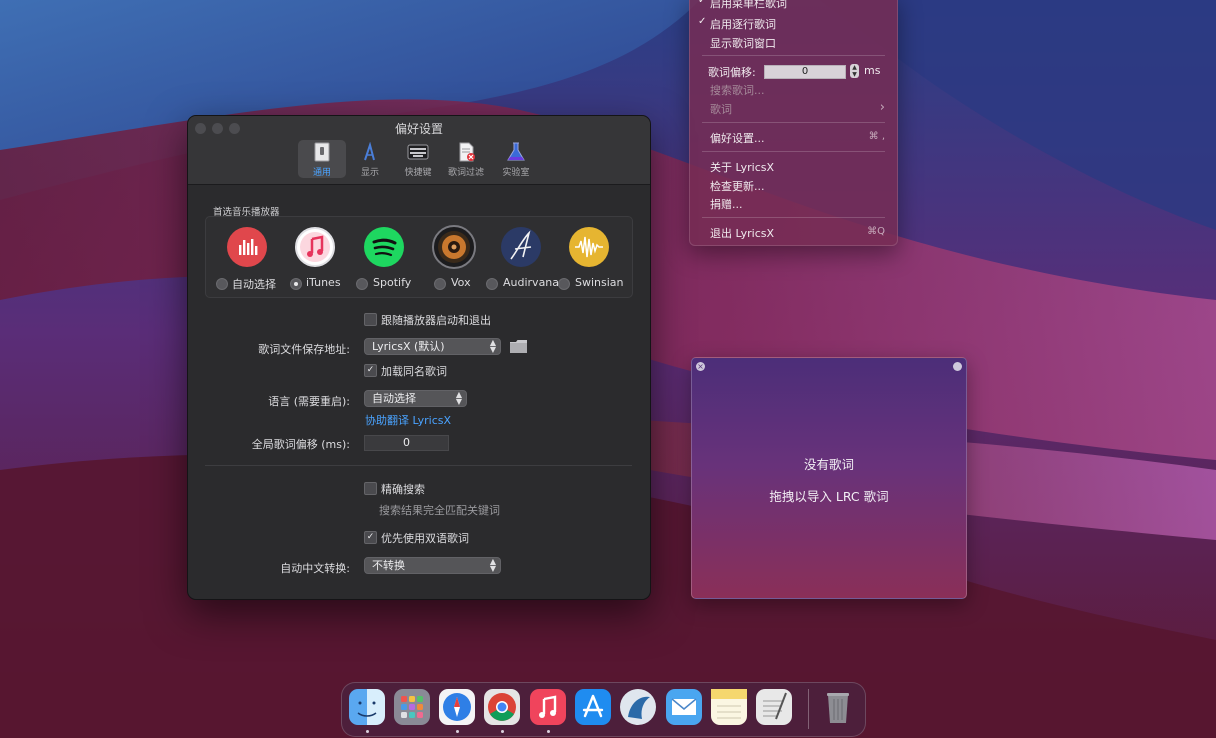 The height and width of the screenshot is (738, 1216). Describe the element at coordinates (721, 109) in the screenshot. I see `menu-item-lyrics: 歌词` at that location.